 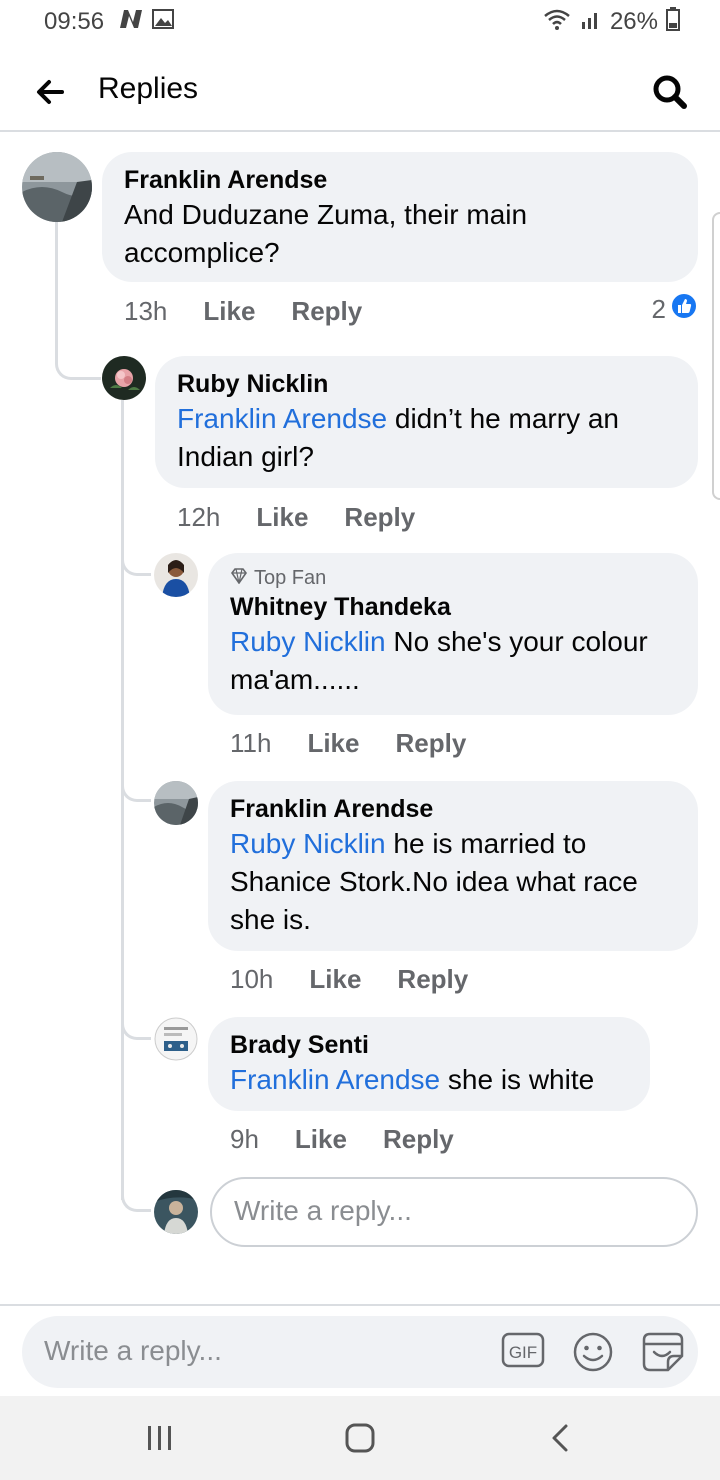 What do you see at coordinates (593, 1352) in the screenshot?
I see `emoji-icon` at bounding box center [593, 1352].